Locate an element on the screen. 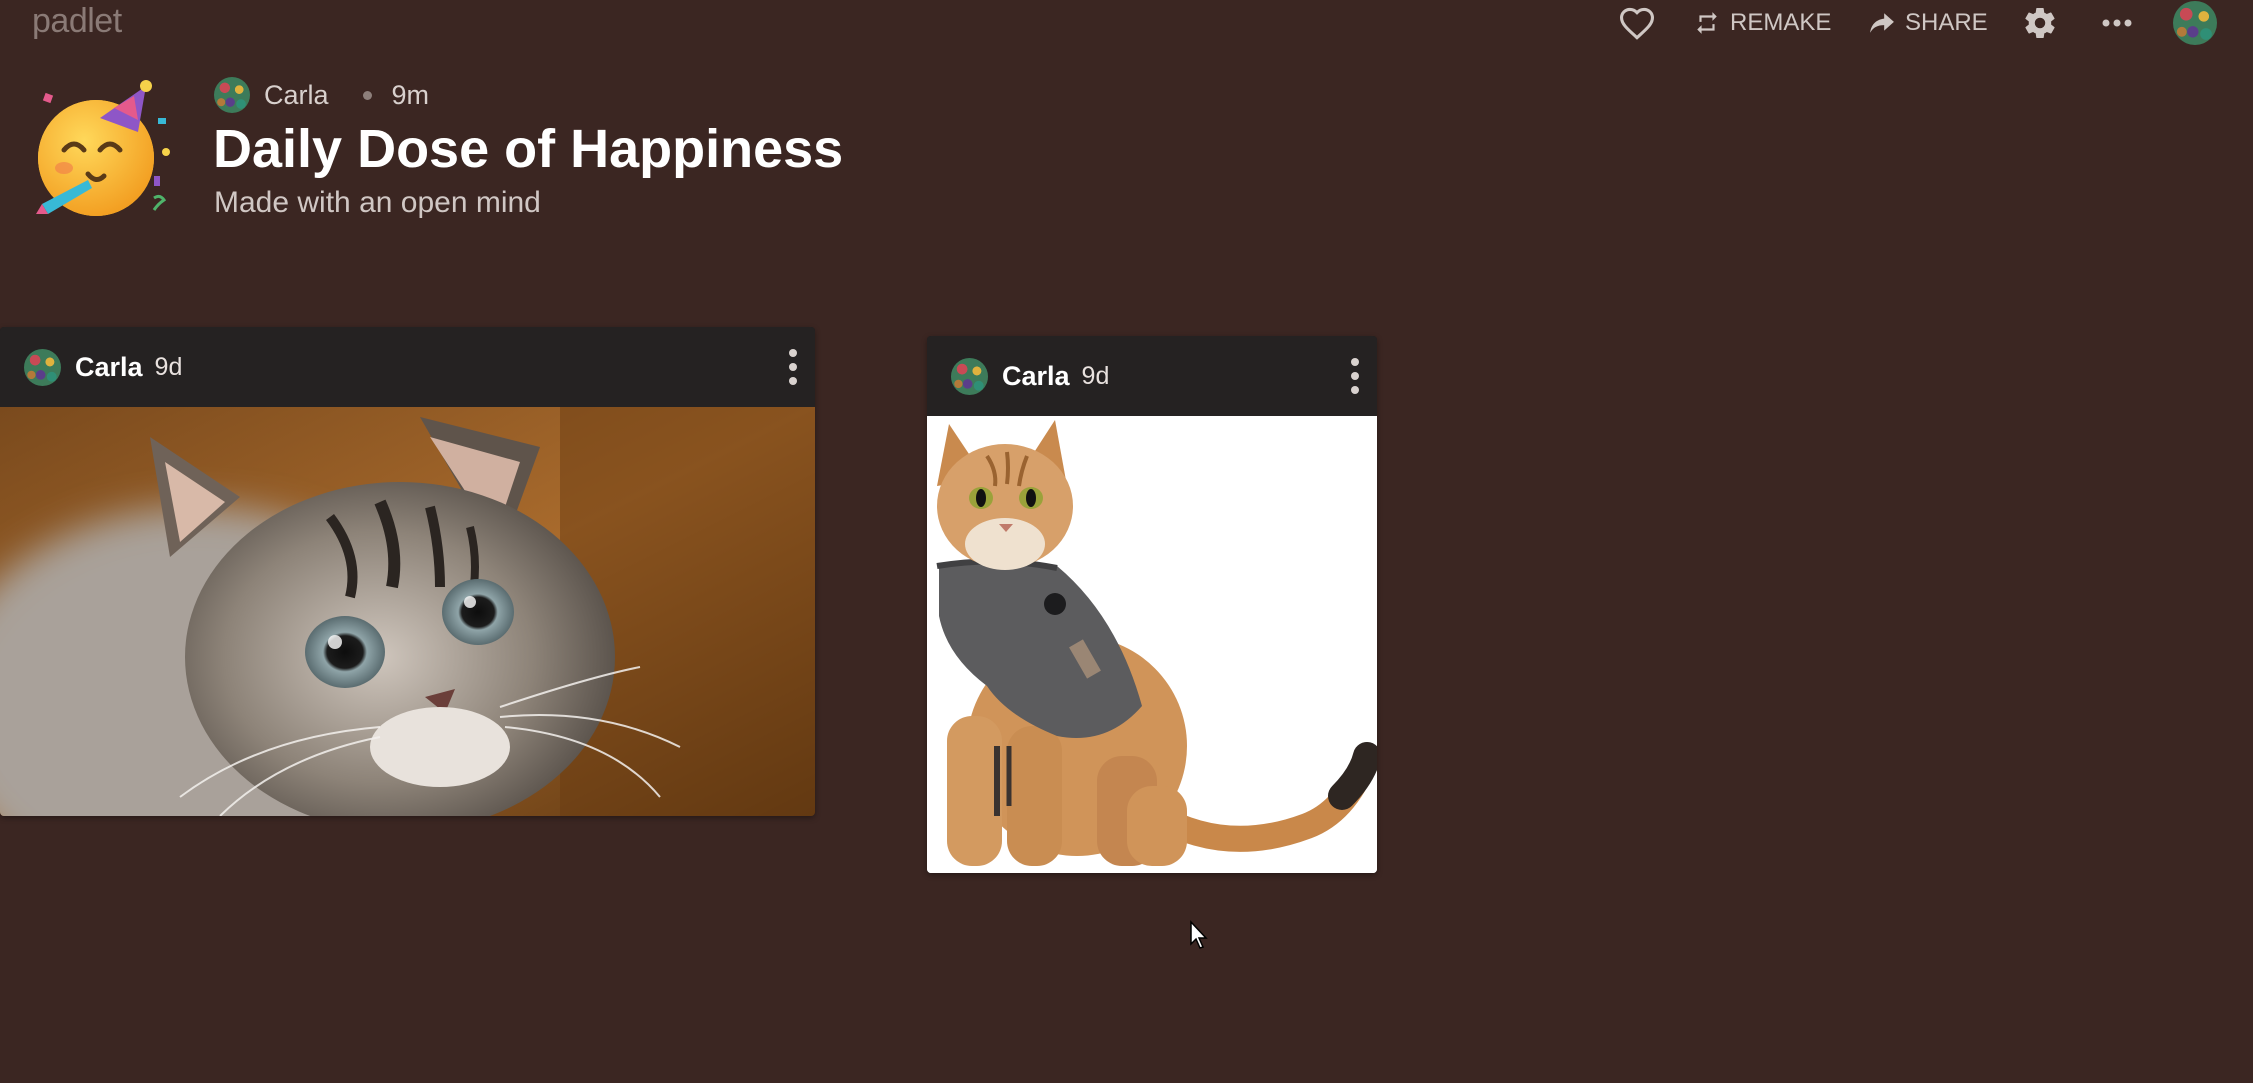 The image size is (2253, 1083). share-arrow-icon is located at coordinates (1882, 23).